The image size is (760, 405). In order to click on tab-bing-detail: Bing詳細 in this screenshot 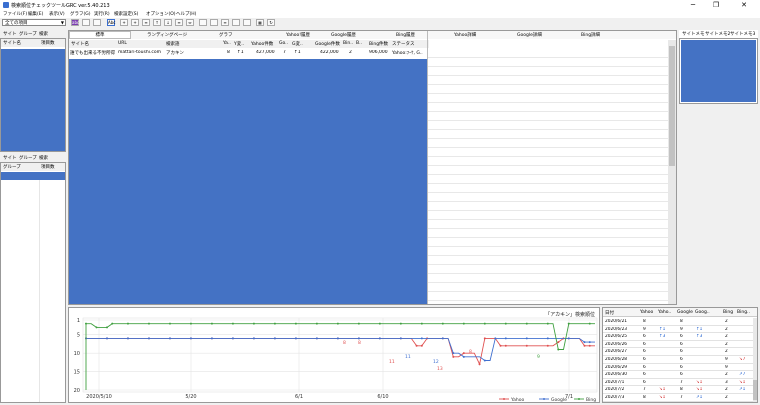, I will do `click(590, 35)`.